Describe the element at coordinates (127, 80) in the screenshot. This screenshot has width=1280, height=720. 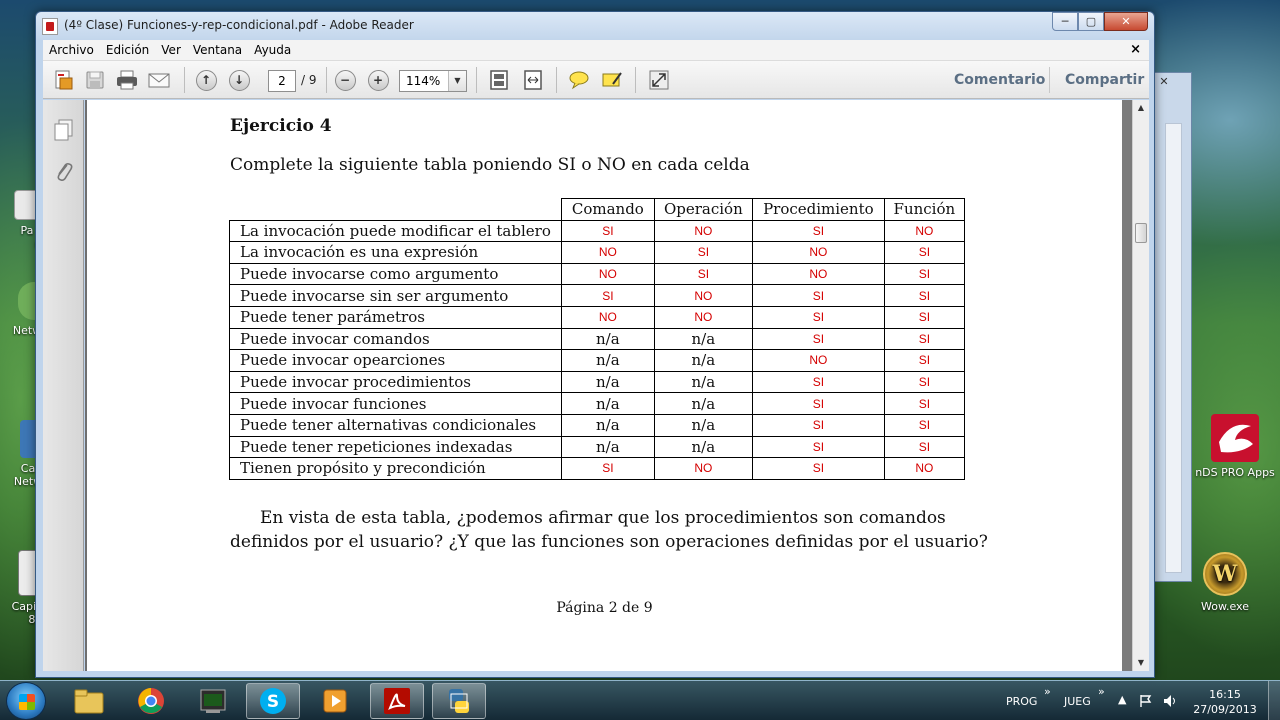
I see `print-icon` at that location.